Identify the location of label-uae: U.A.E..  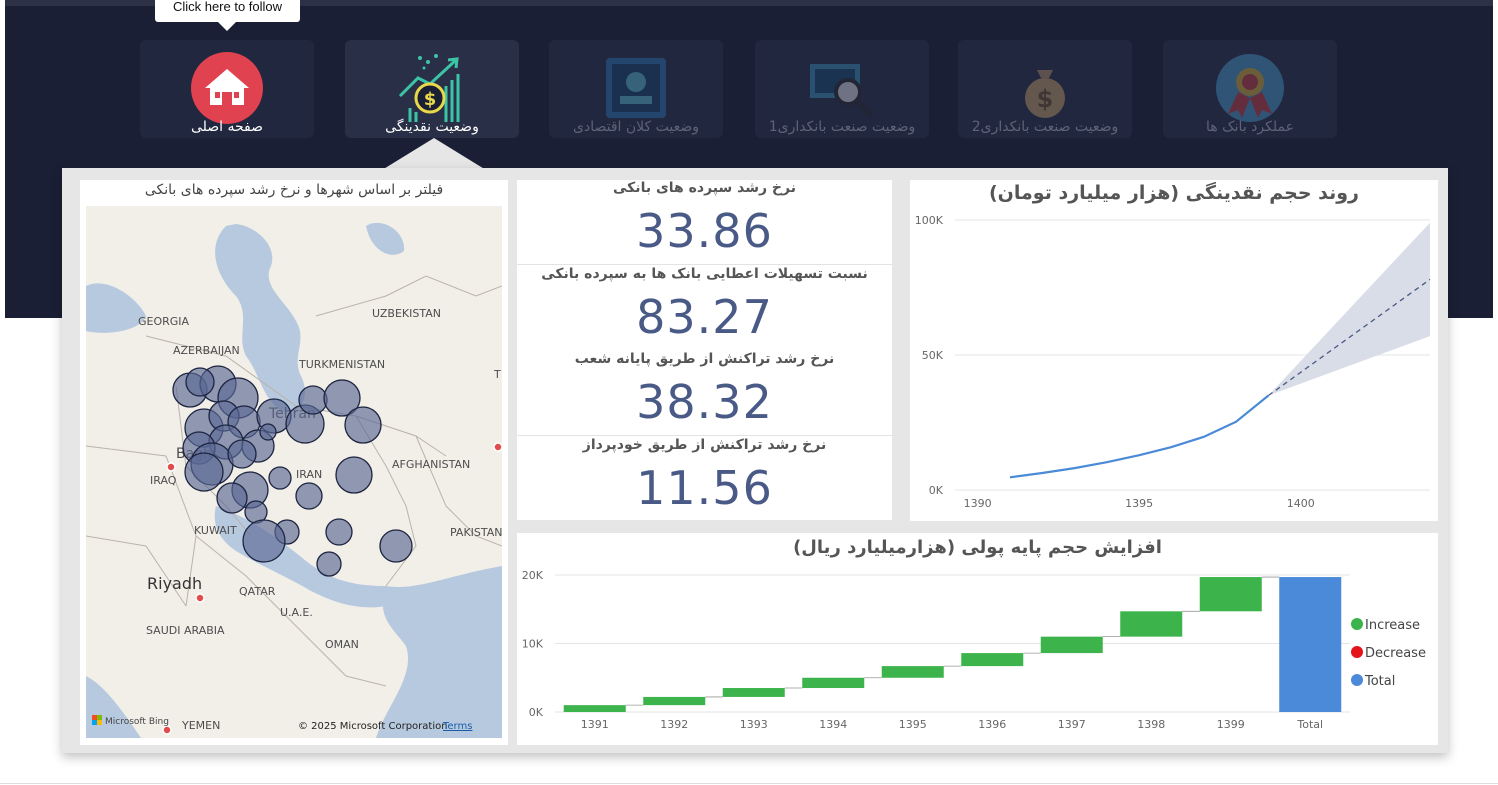
(296, 612).